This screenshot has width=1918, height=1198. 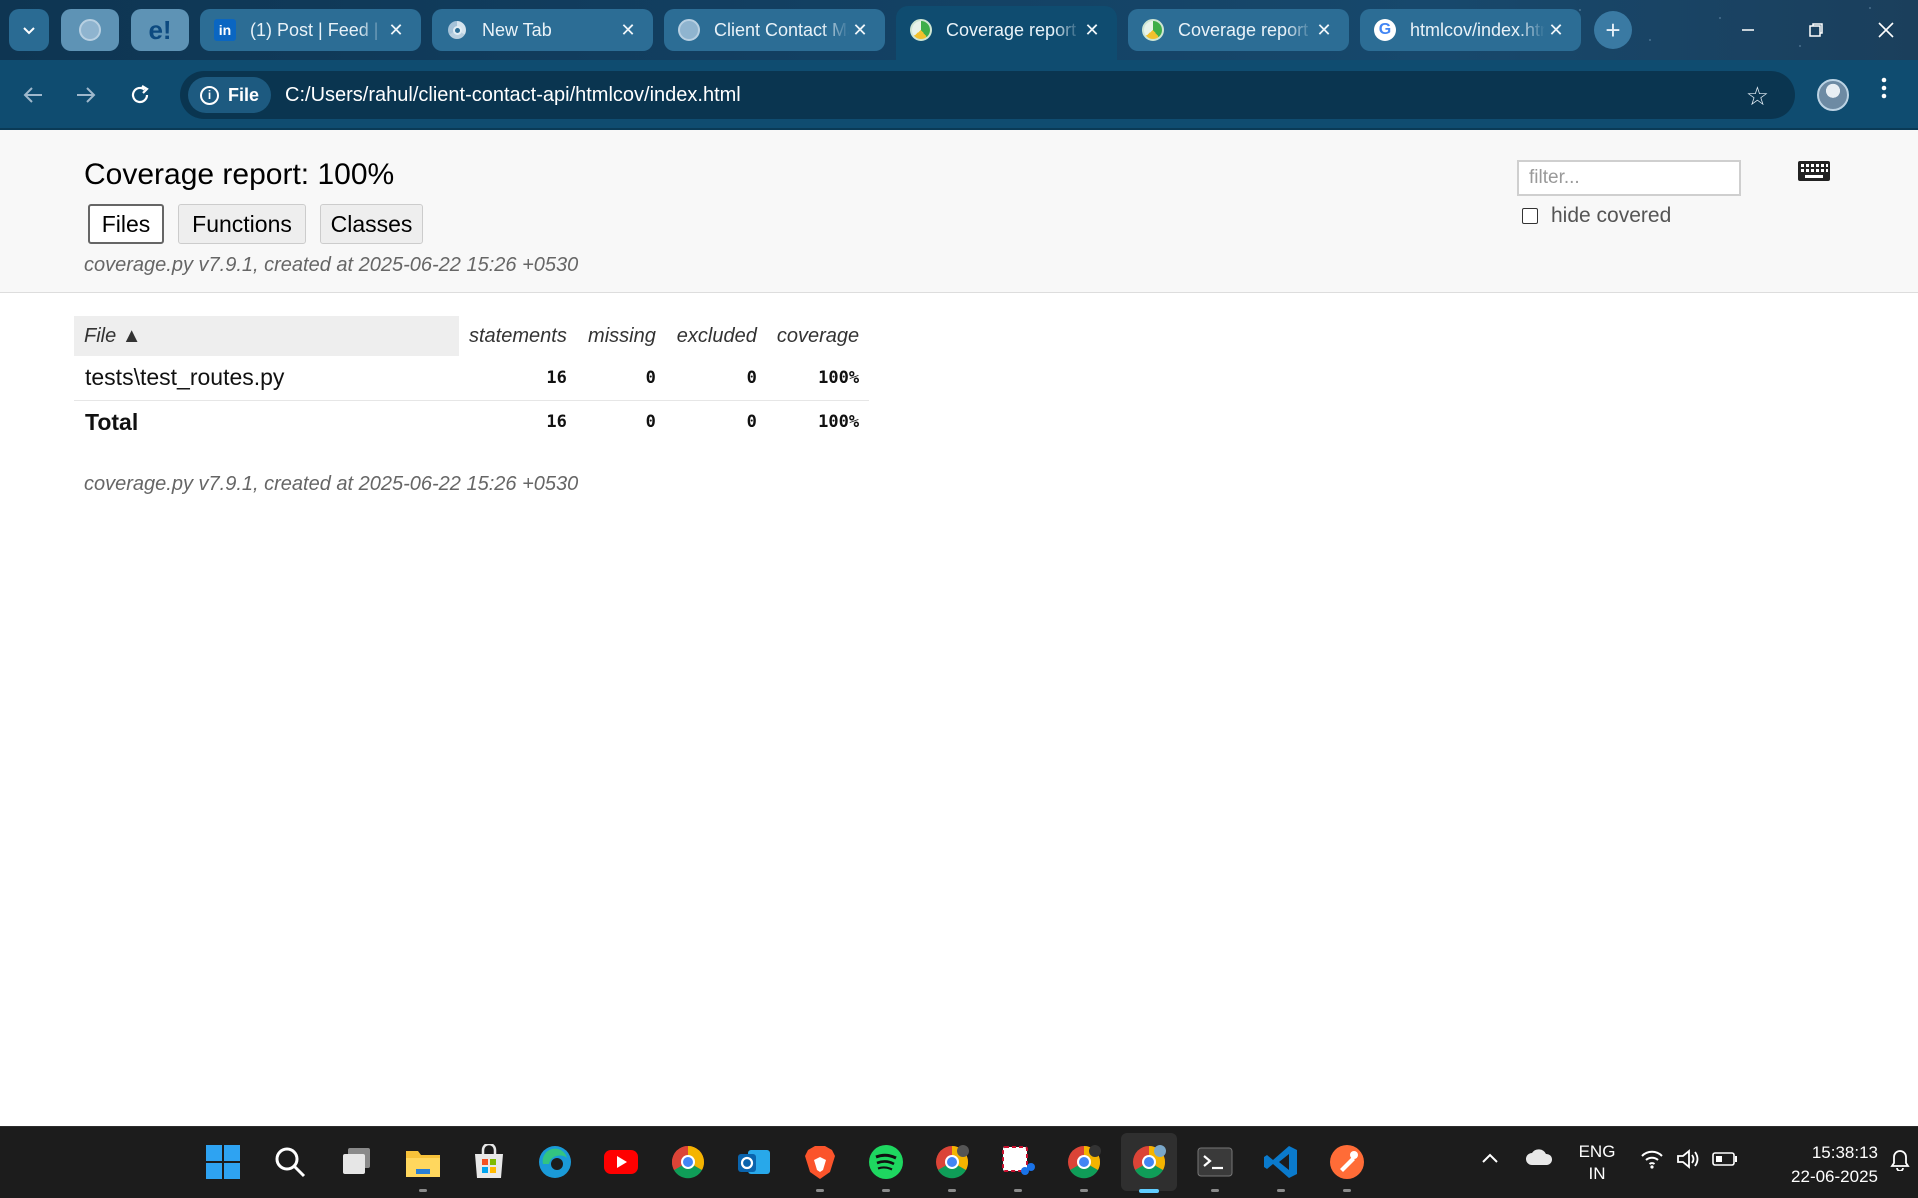 I want to click on spotify-button, so click(x=886, y=1162).